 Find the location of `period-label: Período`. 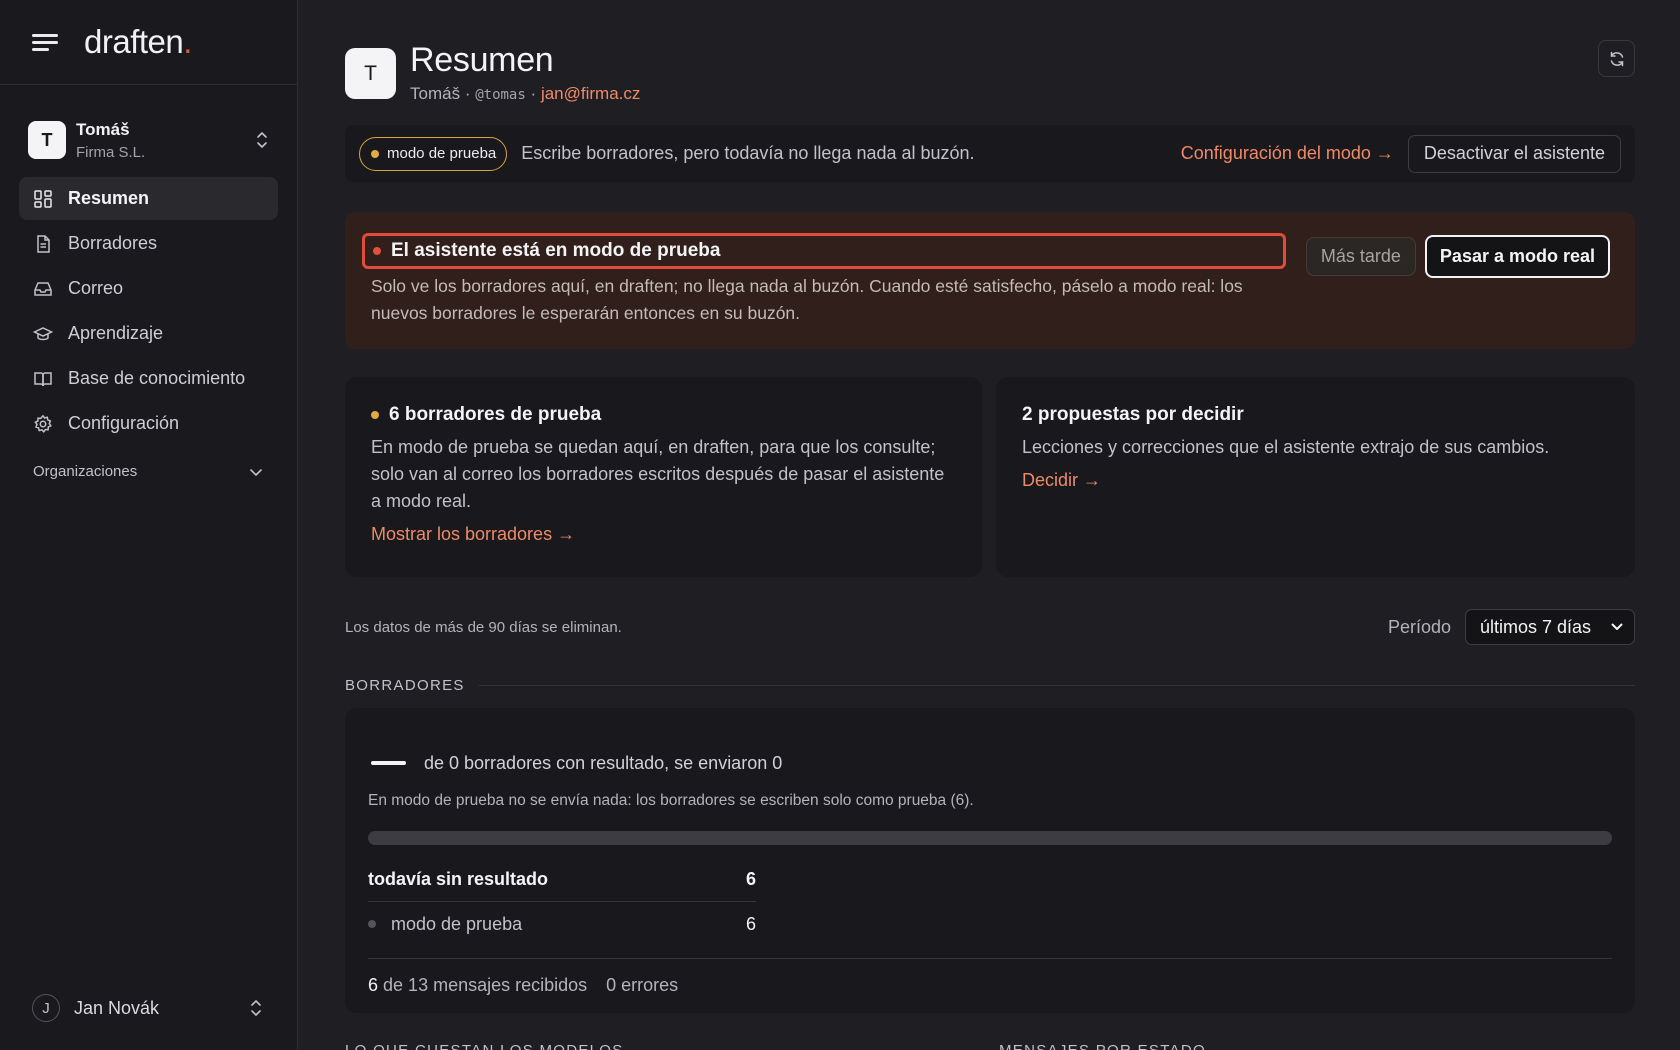

period-label: Período is located at coordinates (1419, 626).